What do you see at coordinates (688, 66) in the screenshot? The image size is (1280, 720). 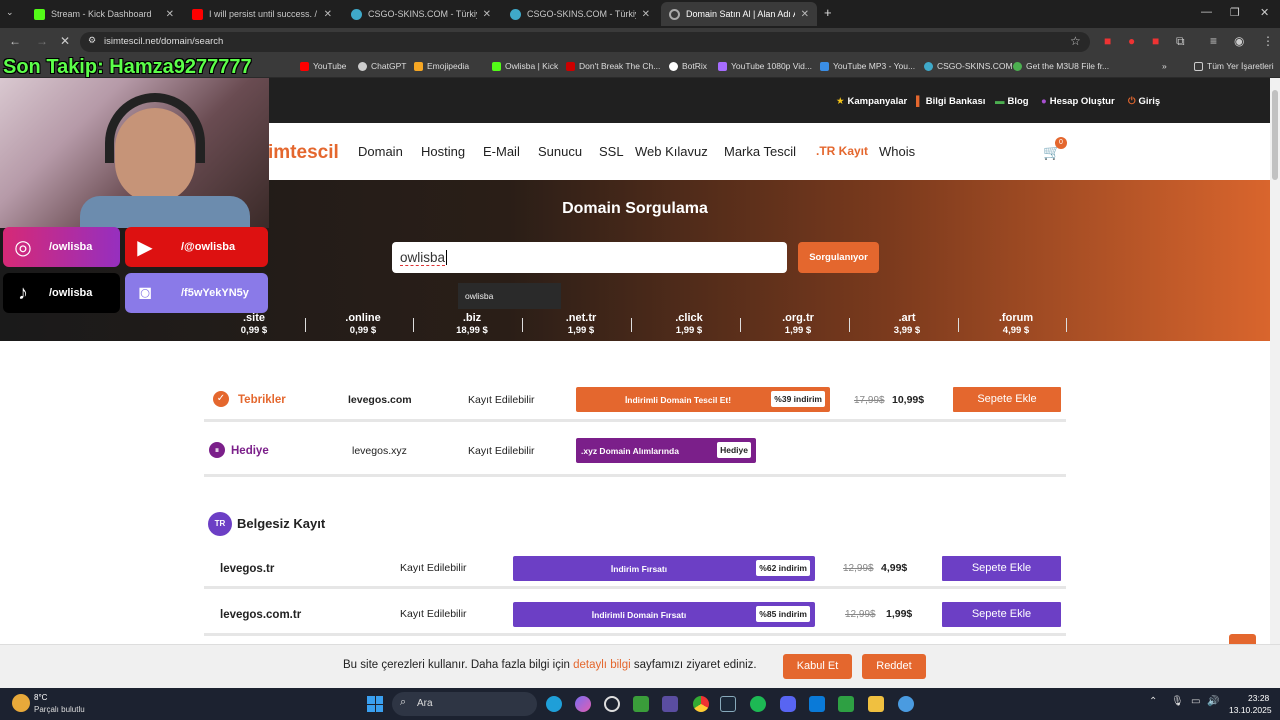 I see `bookmark-botrix: BotRix` at bounding box center [688, 66].